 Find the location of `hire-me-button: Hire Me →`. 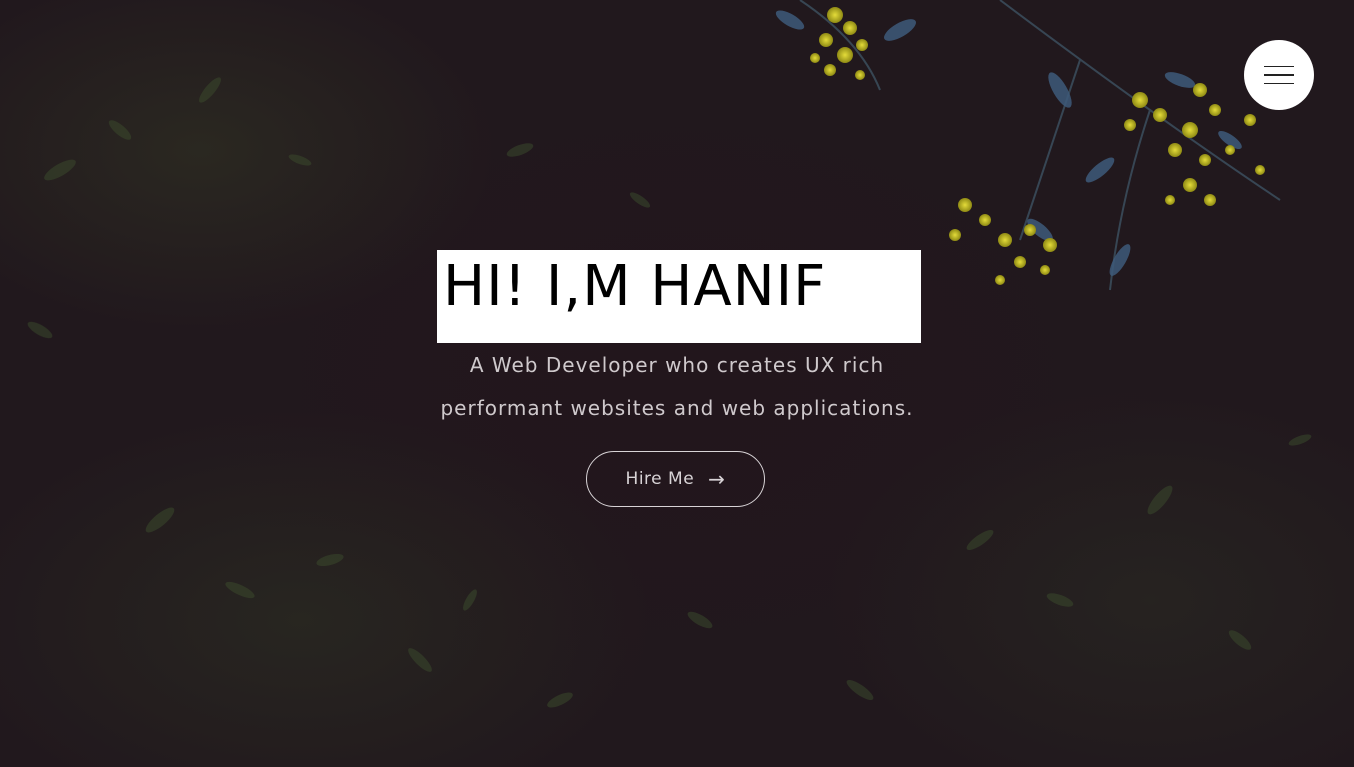

hire-me-button: Hire Me → is located at coordinates (675, 479).